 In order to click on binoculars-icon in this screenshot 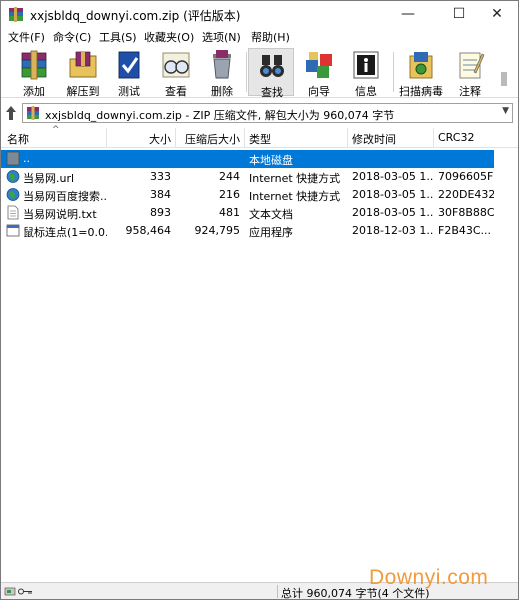, I will do `click(272, 66)`.